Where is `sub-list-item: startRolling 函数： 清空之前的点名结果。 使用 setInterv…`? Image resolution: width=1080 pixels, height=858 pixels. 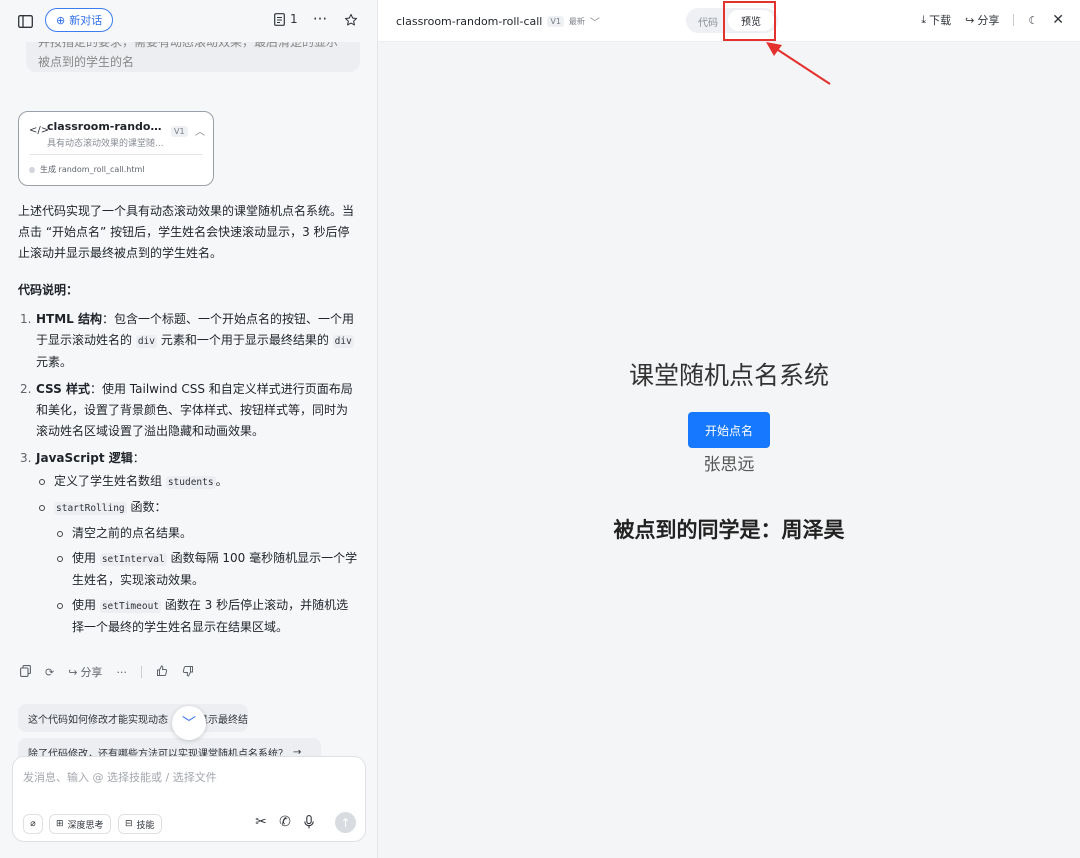
sub-list-item: startRolling 函数： 清空之前的点名结果。 使用 setInterv… is located at coordinates (197, 567).